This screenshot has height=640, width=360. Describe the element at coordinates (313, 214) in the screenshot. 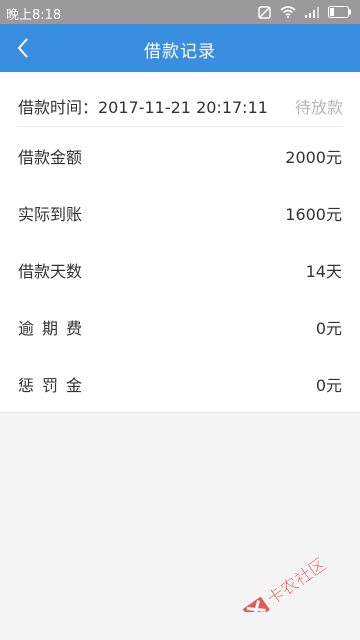

I see `actual-received-value: 1600元` at that location.